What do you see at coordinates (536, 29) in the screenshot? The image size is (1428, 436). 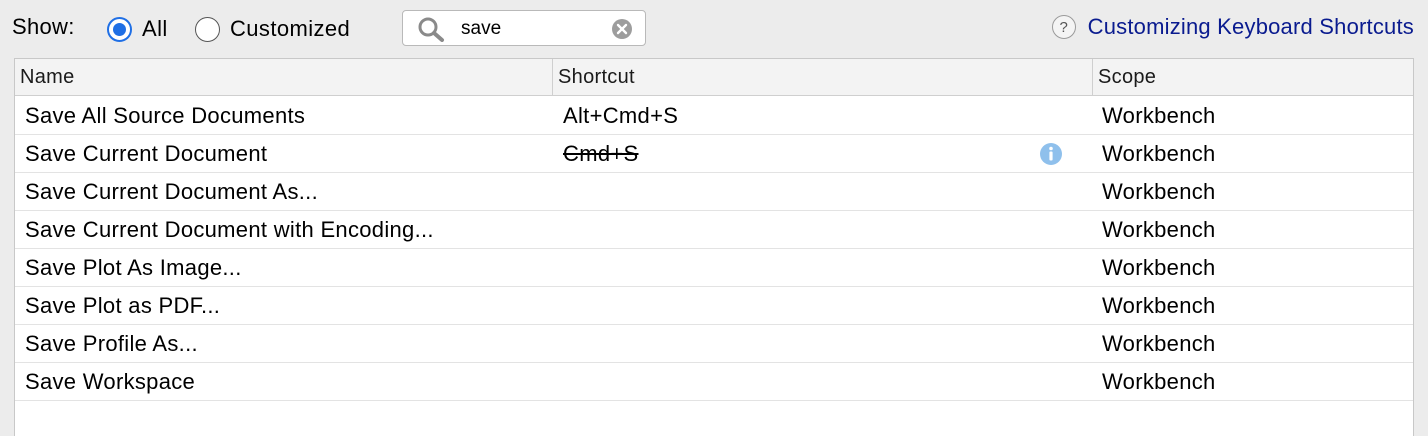 I see `search-input` at bounding box center [536, 29].